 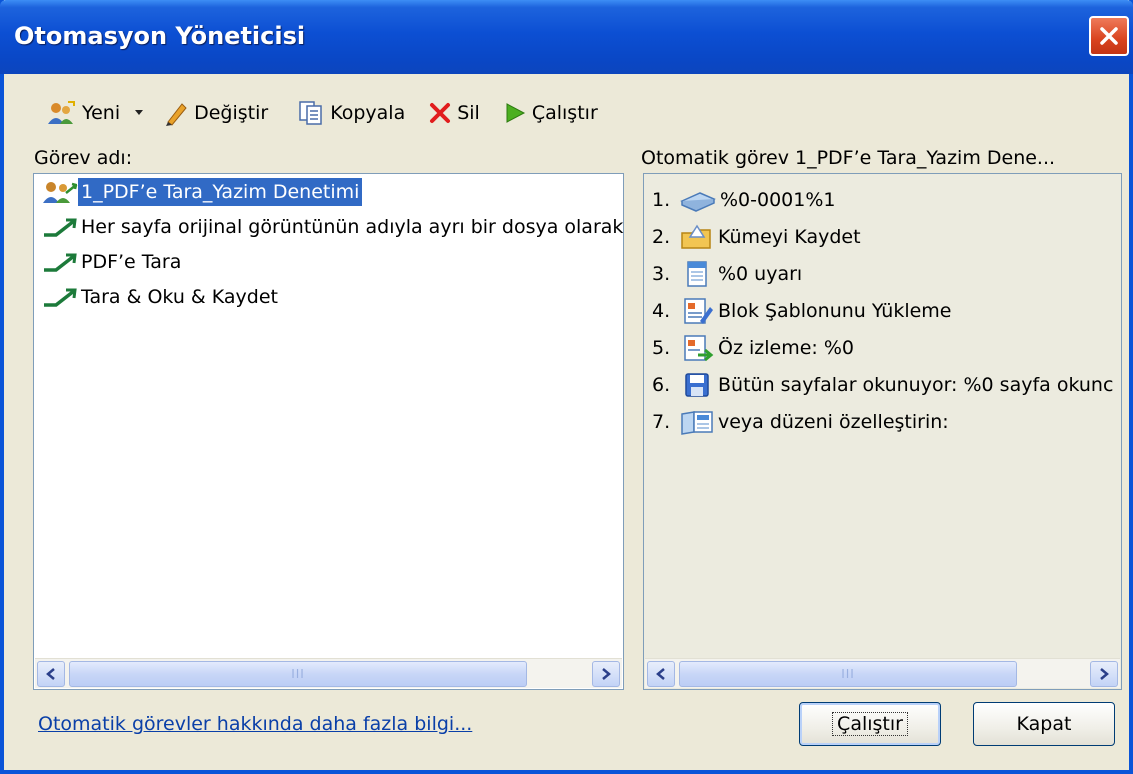 What do you see at coordinates (564, 113) in the screenshot?
I see `run-toolbar-label: Çalıştır` at bounding box center [564, 113].